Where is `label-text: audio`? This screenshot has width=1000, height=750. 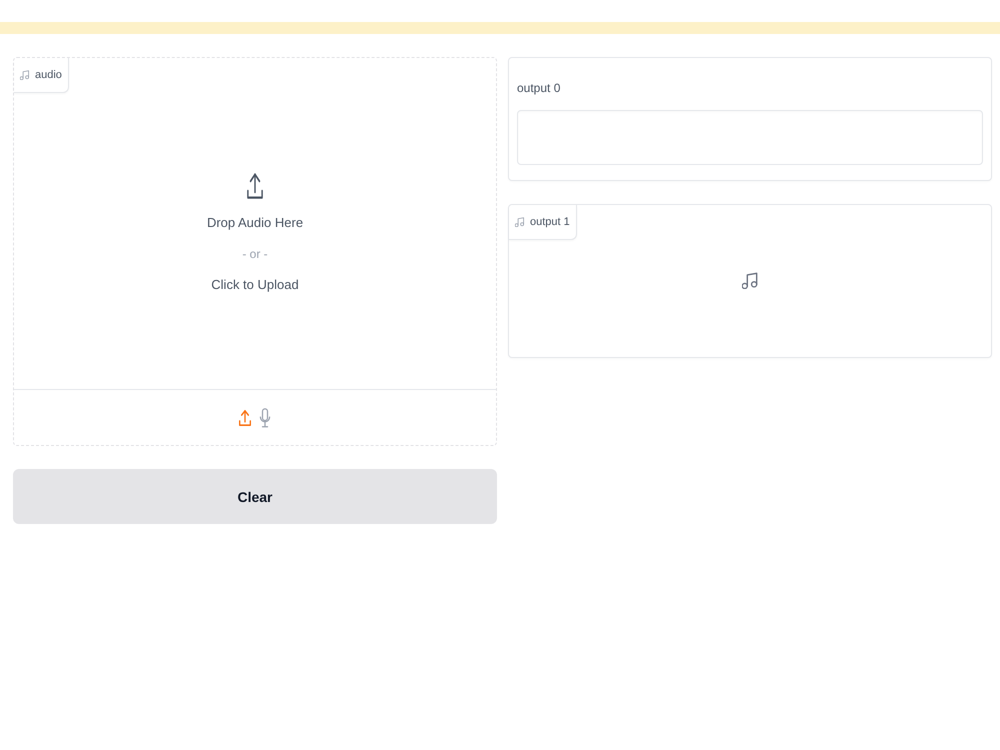
label-text: audio is located at coordinates (48, 75).